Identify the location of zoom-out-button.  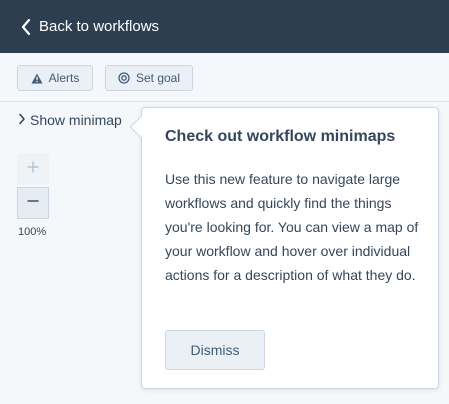
(33, 203).